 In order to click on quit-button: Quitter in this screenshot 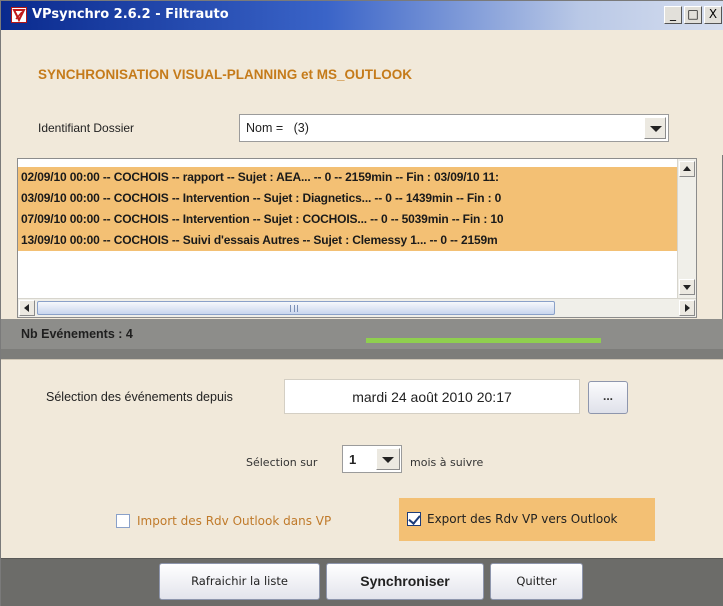, I will do `click(536, 581)`.